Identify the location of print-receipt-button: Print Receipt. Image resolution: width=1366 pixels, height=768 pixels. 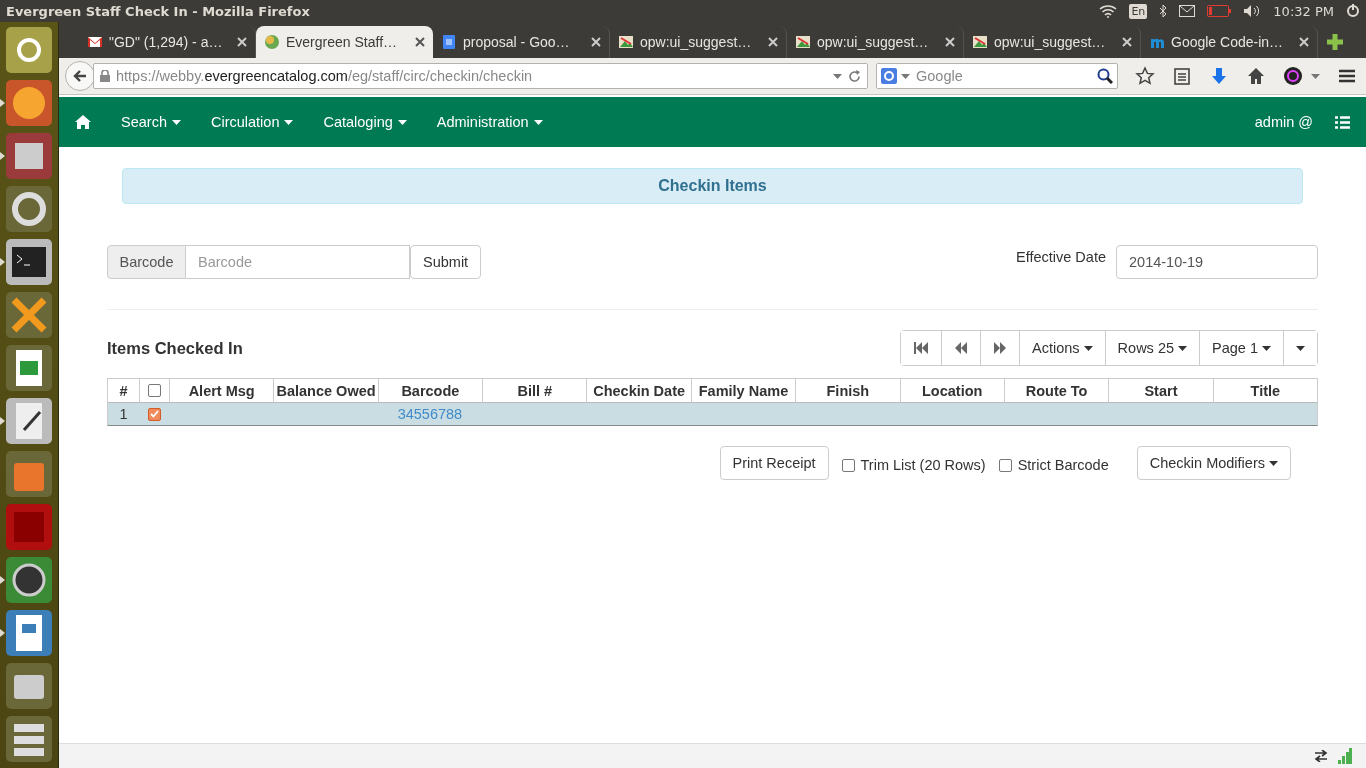
(774, 463).